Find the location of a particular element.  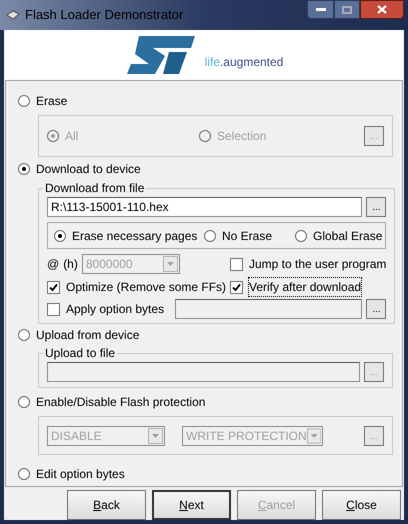

radio-label: Upload from device is located at coordinates (88, 335).